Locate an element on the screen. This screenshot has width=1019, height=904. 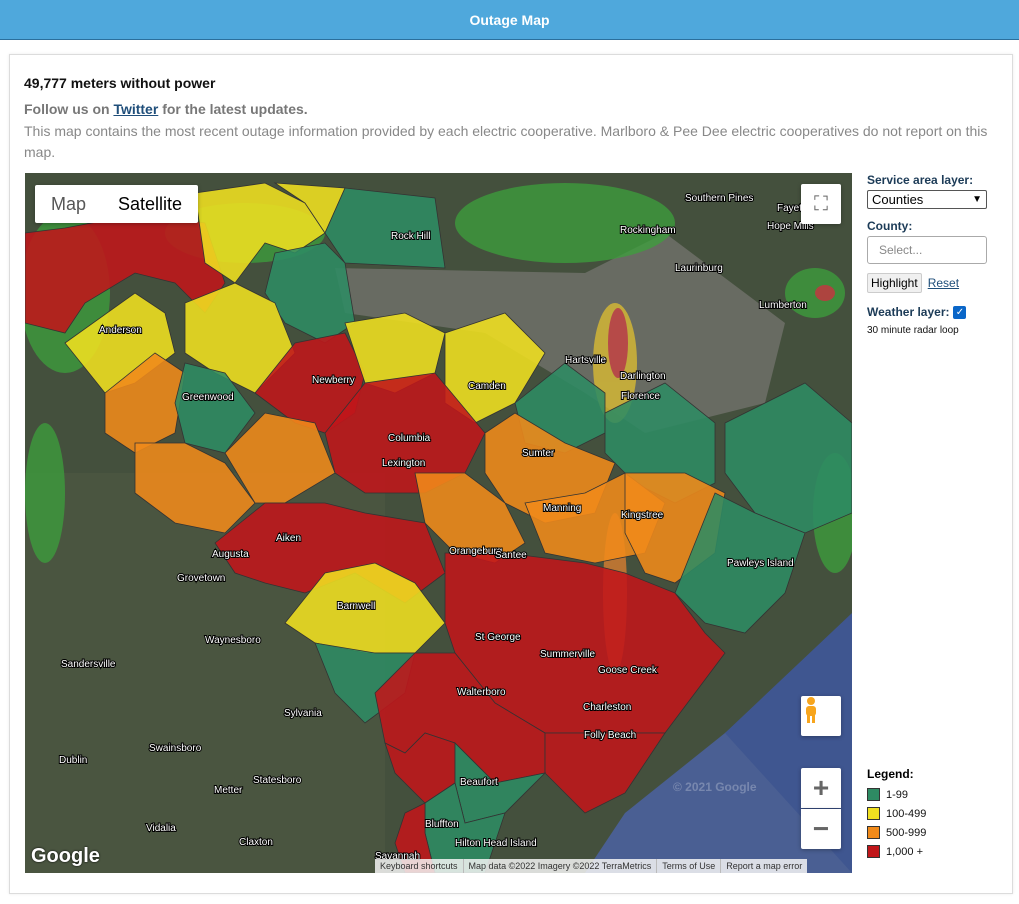
report-map-error-link: Report a map error is located at coordinates (763, 866).